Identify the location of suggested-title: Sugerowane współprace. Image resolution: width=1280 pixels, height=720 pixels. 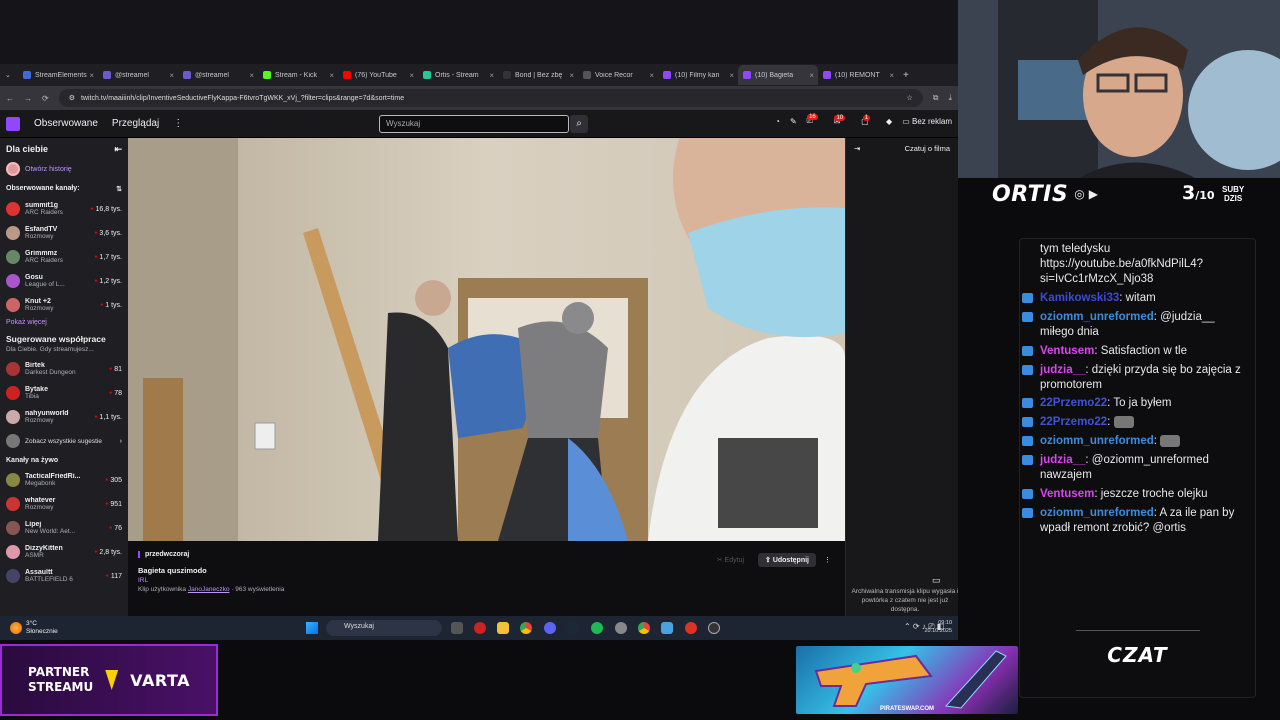
(56, 339).